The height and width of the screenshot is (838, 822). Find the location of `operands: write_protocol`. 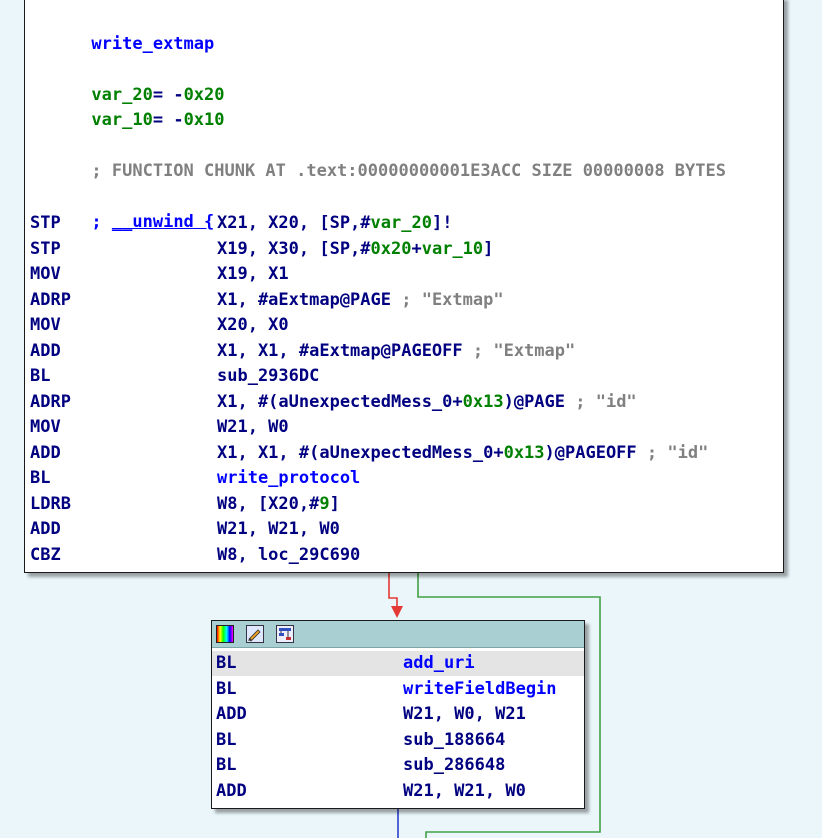

operands: write_protocol is located at coordinates (288, 478).